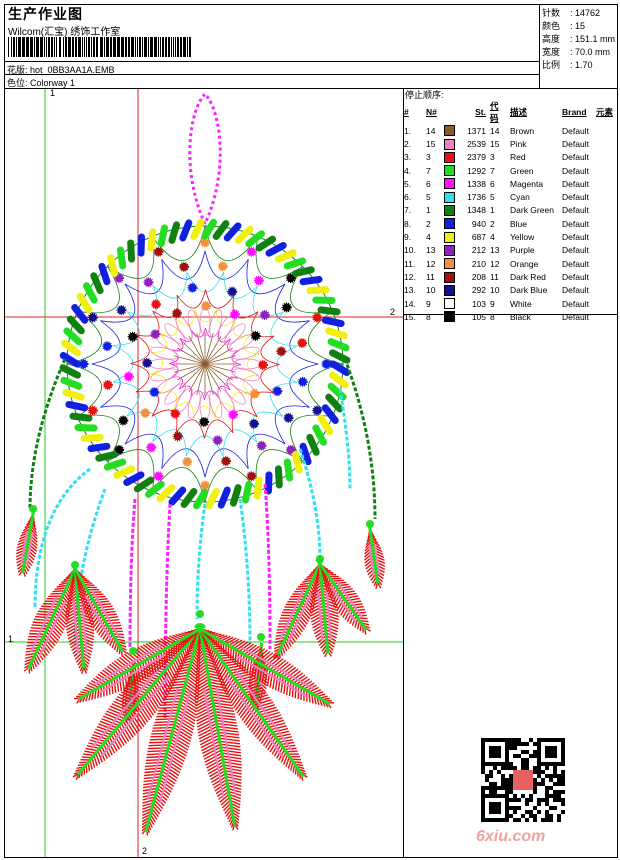  I want to click on row-stitches: 105, so click(478, 316).